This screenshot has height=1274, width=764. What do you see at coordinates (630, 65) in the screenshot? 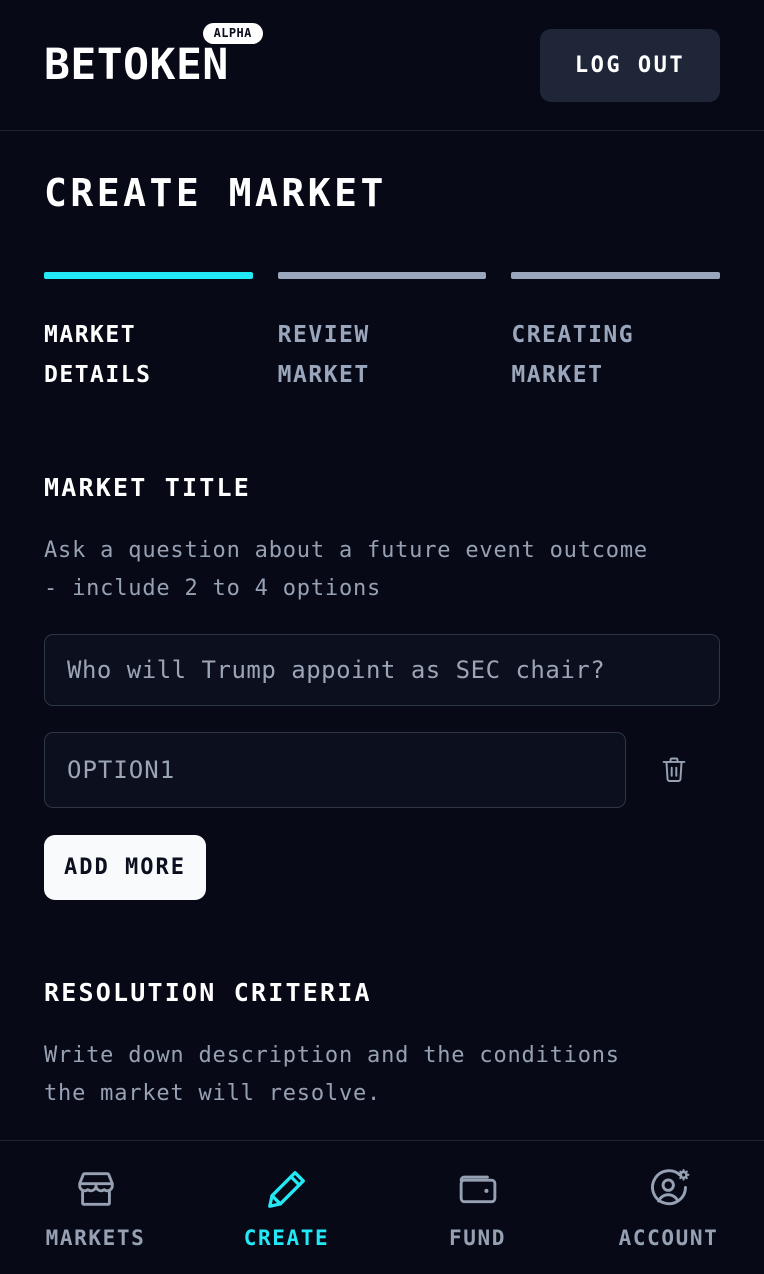
I see `logout-button: LOG OUT` at bounding box center [630, 65].